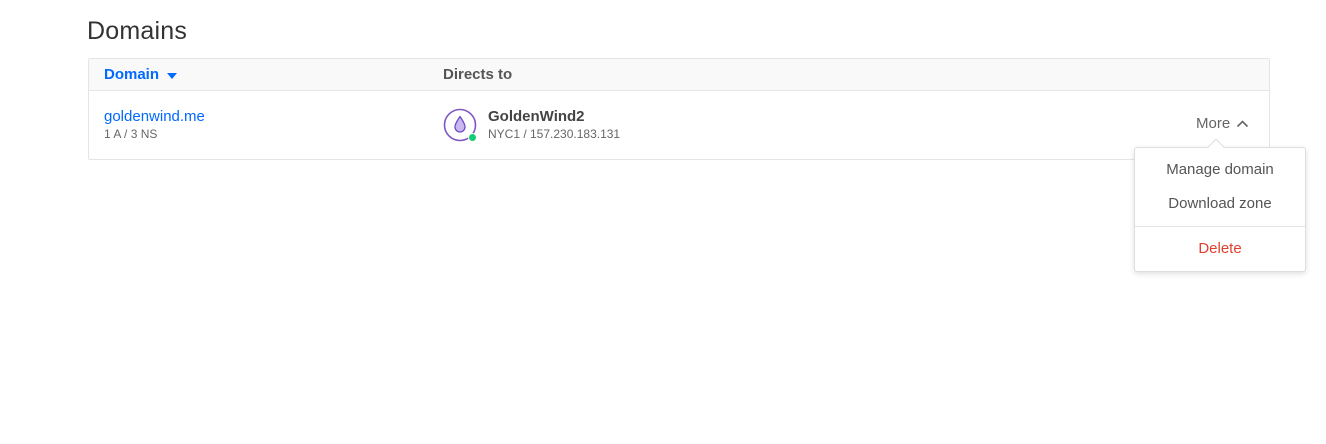 The height and width of the screenshot is (444, 1326). What do you see at coordinates (1220, 169) in the screenshot?
I see `manage-domain-menu-item: Manage domain` at bounding box center [1220, 169].